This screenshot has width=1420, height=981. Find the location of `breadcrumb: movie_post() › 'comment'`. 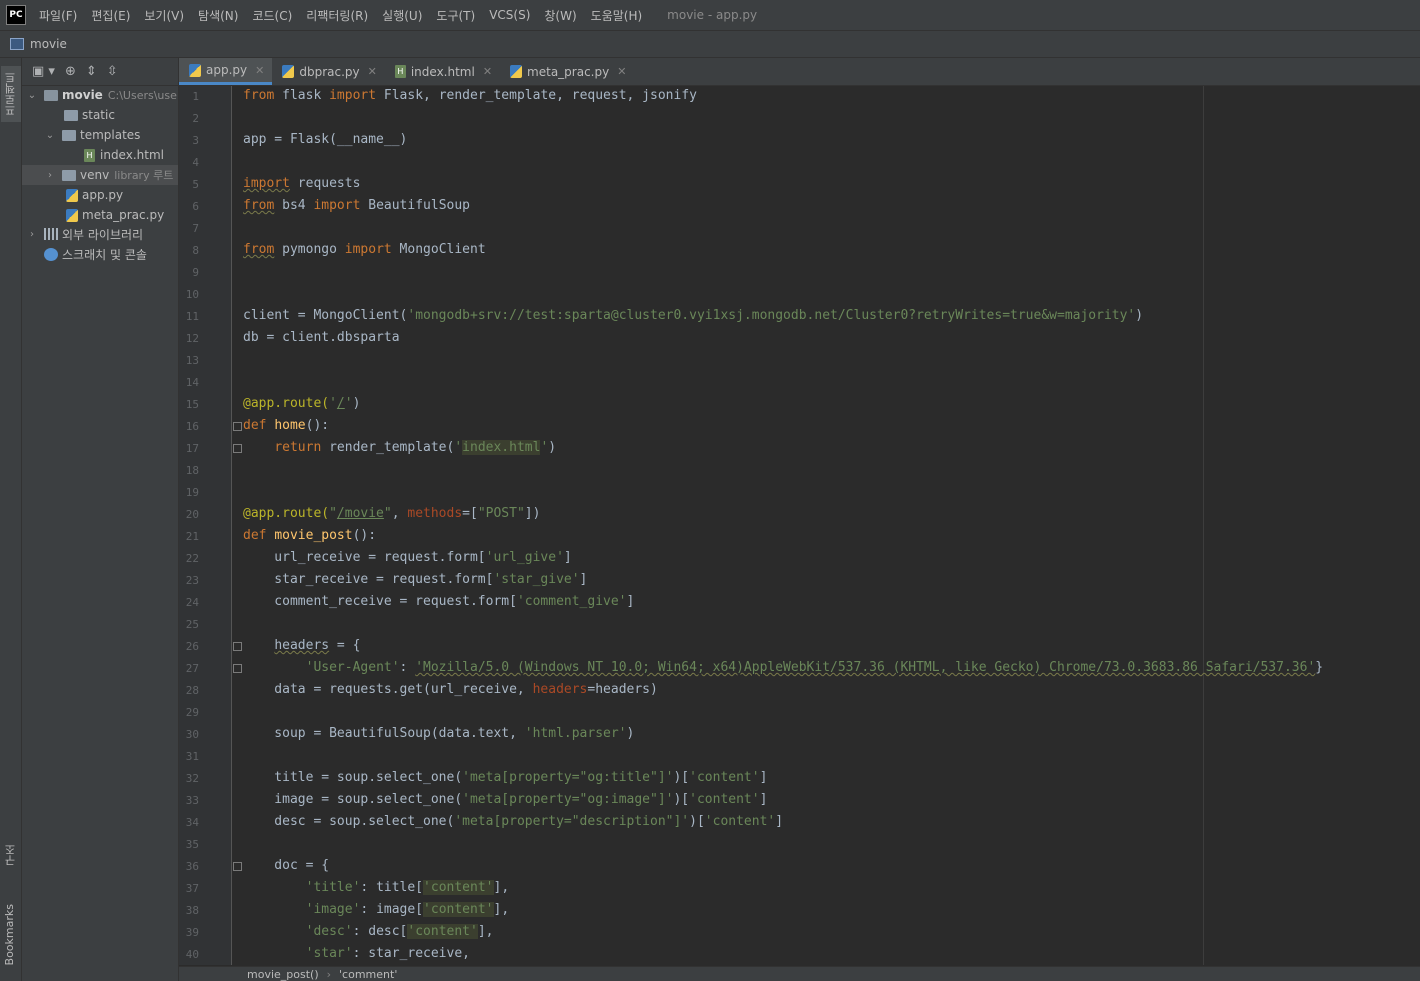

breadcrumb: movie_post() › 'comment' is located at coordinates (799, 973).